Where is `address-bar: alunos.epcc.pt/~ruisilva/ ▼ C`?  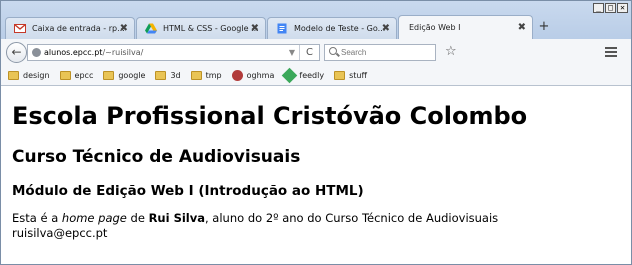 address-bar: alunos.epcc.pt/~ruisilva/ ▼ C is located at coordinates (173, 52).